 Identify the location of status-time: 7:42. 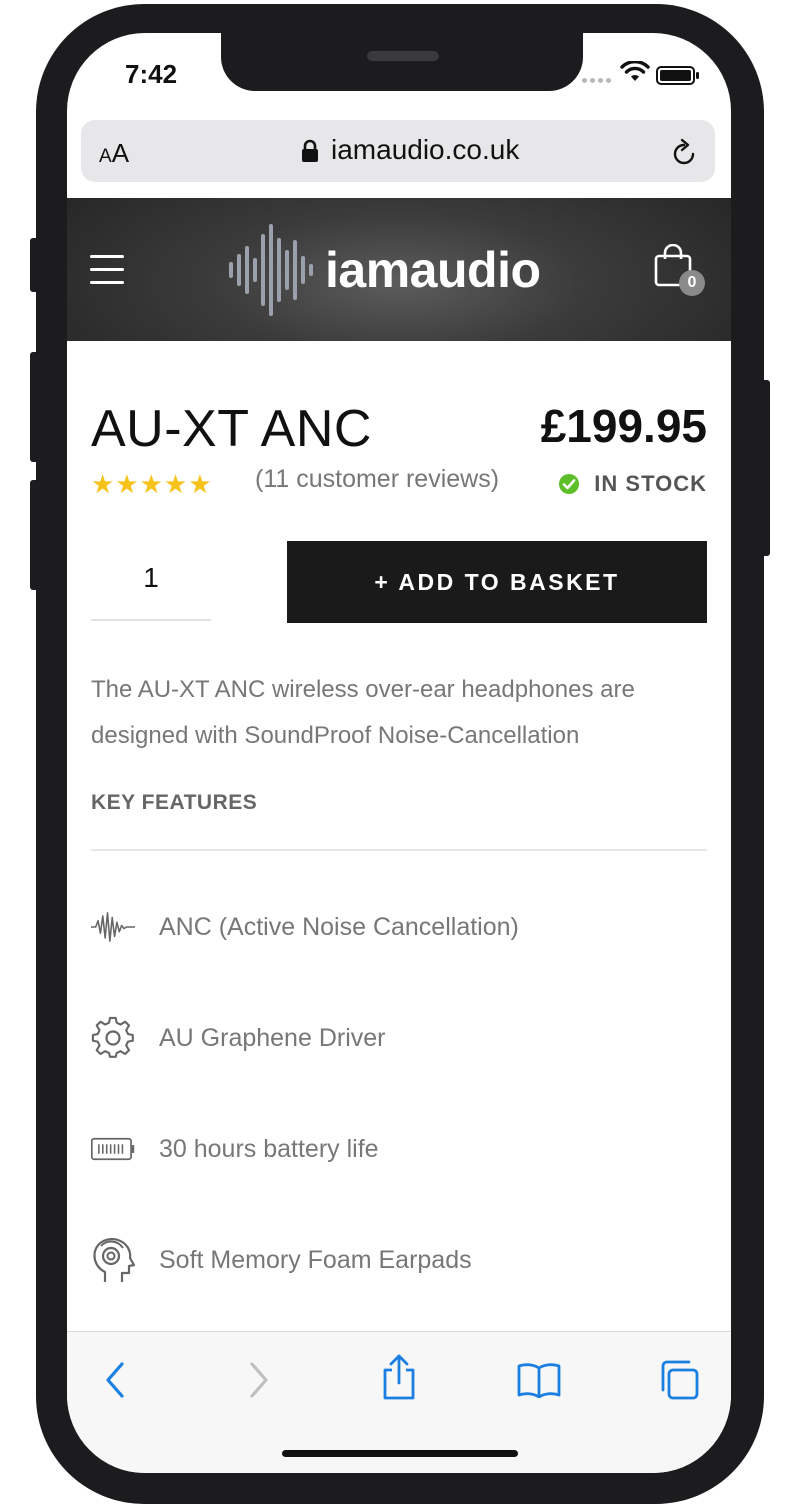
(151, 74).